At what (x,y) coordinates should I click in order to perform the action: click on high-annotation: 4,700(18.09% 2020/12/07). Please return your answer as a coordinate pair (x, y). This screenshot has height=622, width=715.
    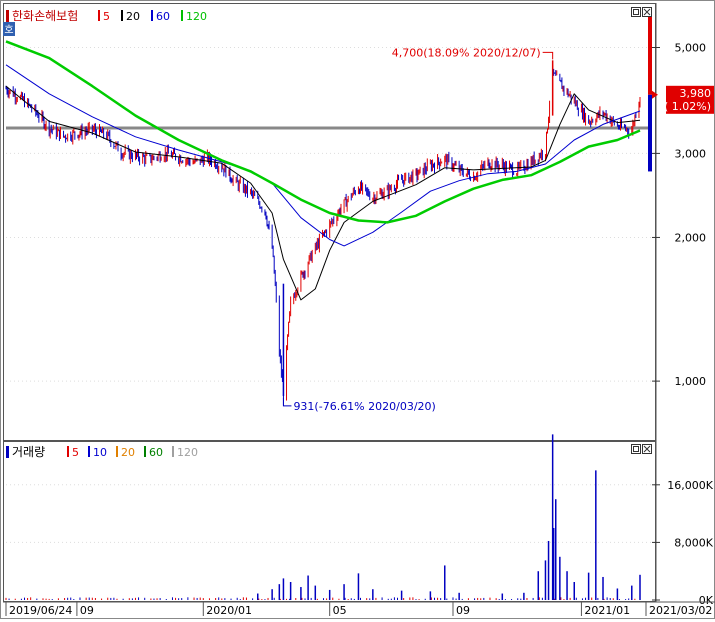
    Looking at the image, I should click on (466, 52).